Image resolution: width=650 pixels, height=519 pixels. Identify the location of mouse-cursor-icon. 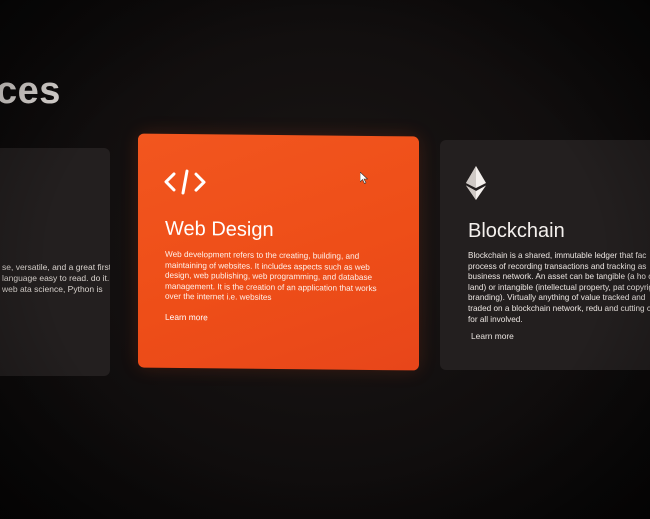
(364, 178).